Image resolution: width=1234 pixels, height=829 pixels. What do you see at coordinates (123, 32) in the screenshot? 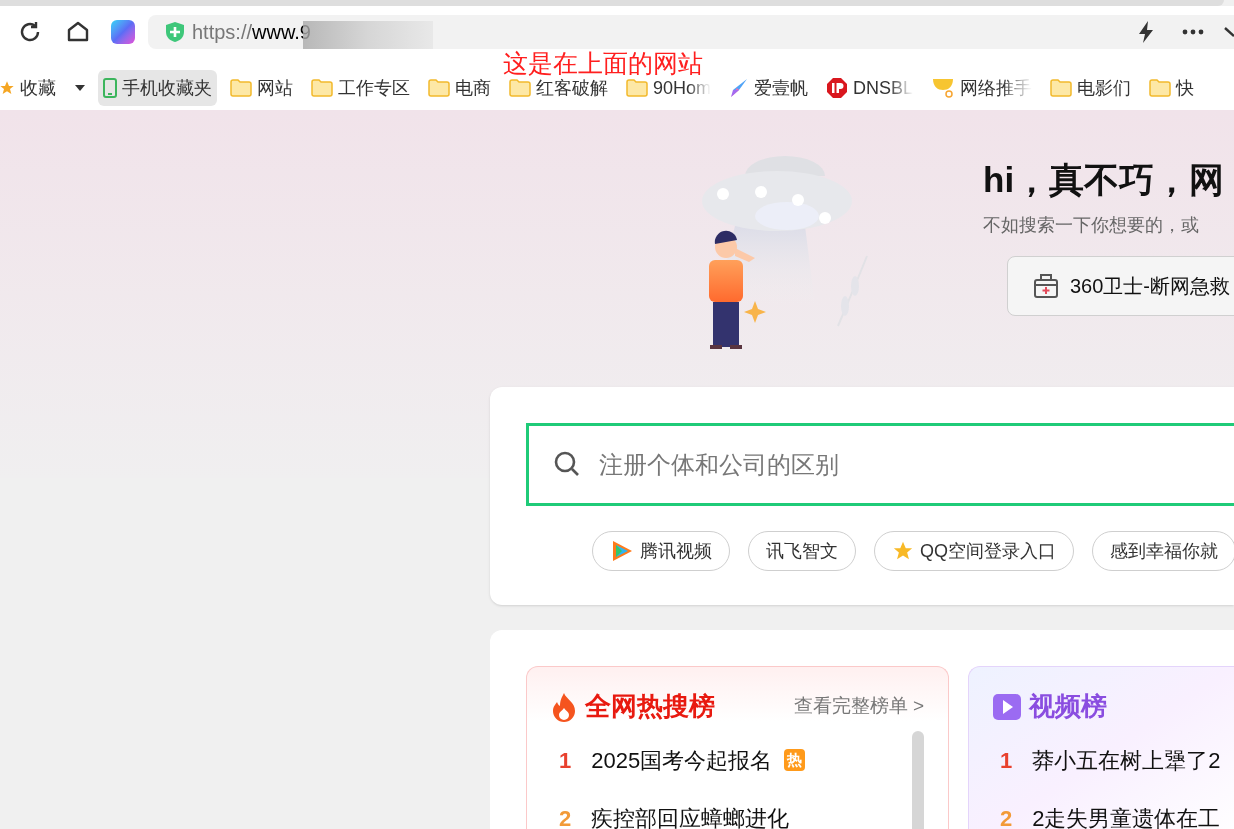
I see `ai-logo-icon` at bounding box center [123, 32].